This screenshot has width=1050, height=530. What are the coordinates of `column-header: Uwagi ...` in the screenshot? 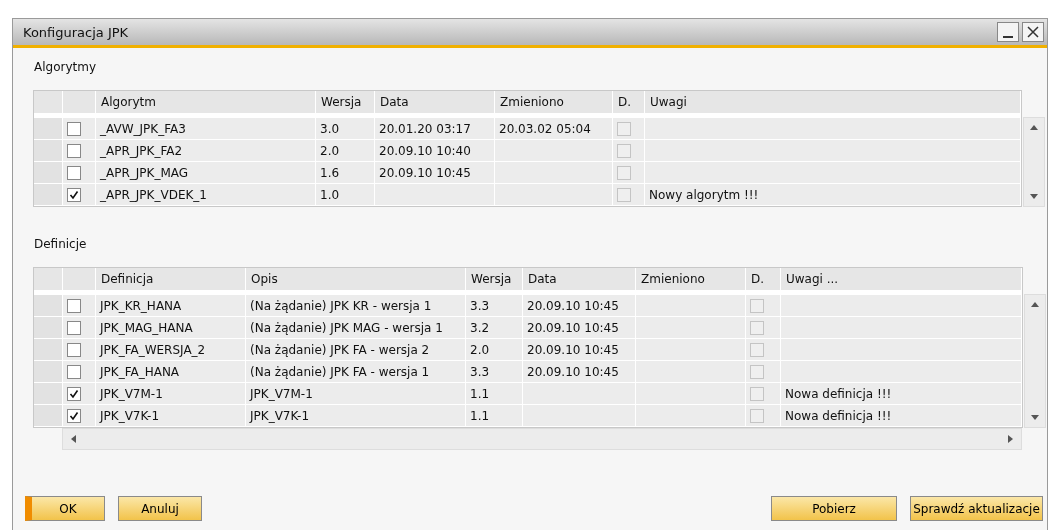 It's located at (901, 279).